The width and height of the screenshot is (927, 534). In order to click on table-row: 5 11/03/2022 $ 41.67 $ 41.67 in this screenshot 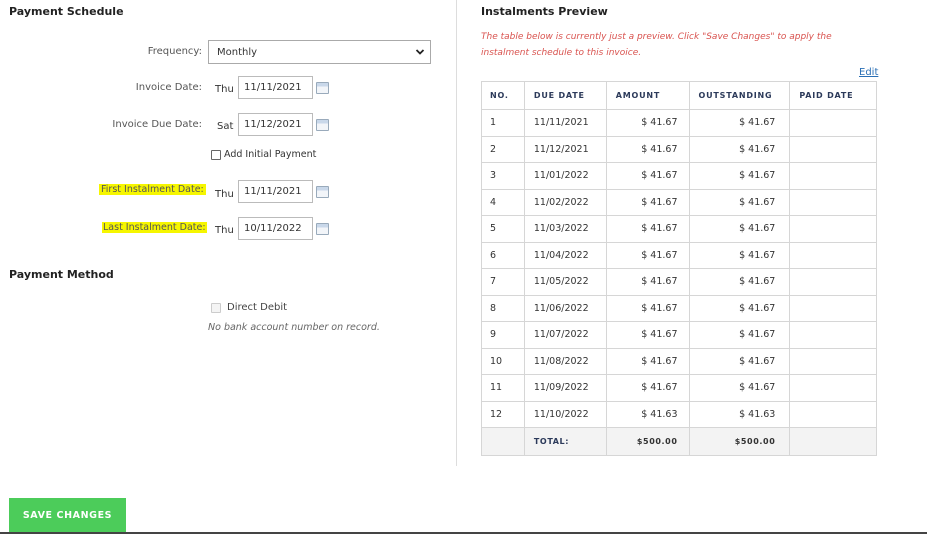, I will do `click(679, 229)`.